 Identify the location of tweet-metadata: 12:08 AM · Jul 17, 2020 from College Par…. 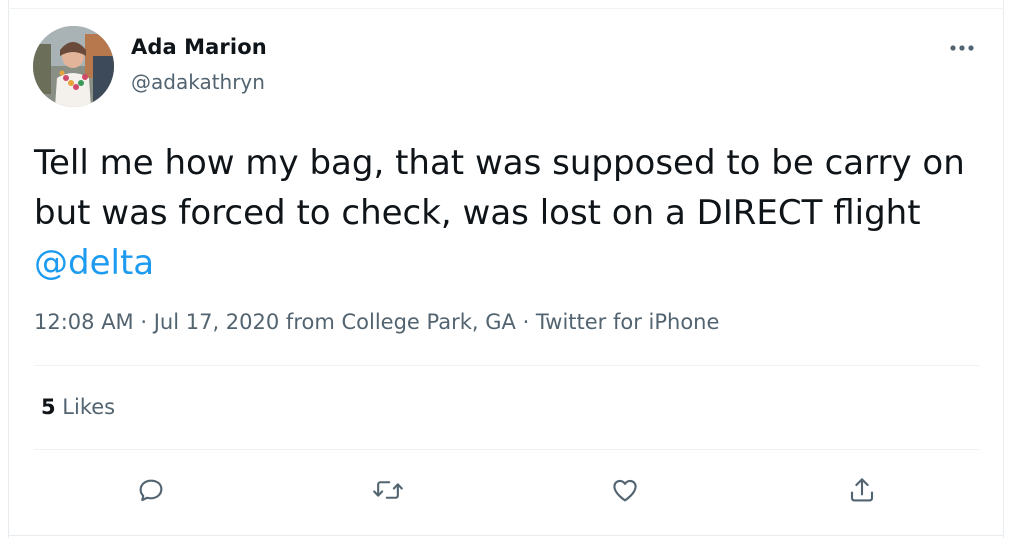
(376, 322).